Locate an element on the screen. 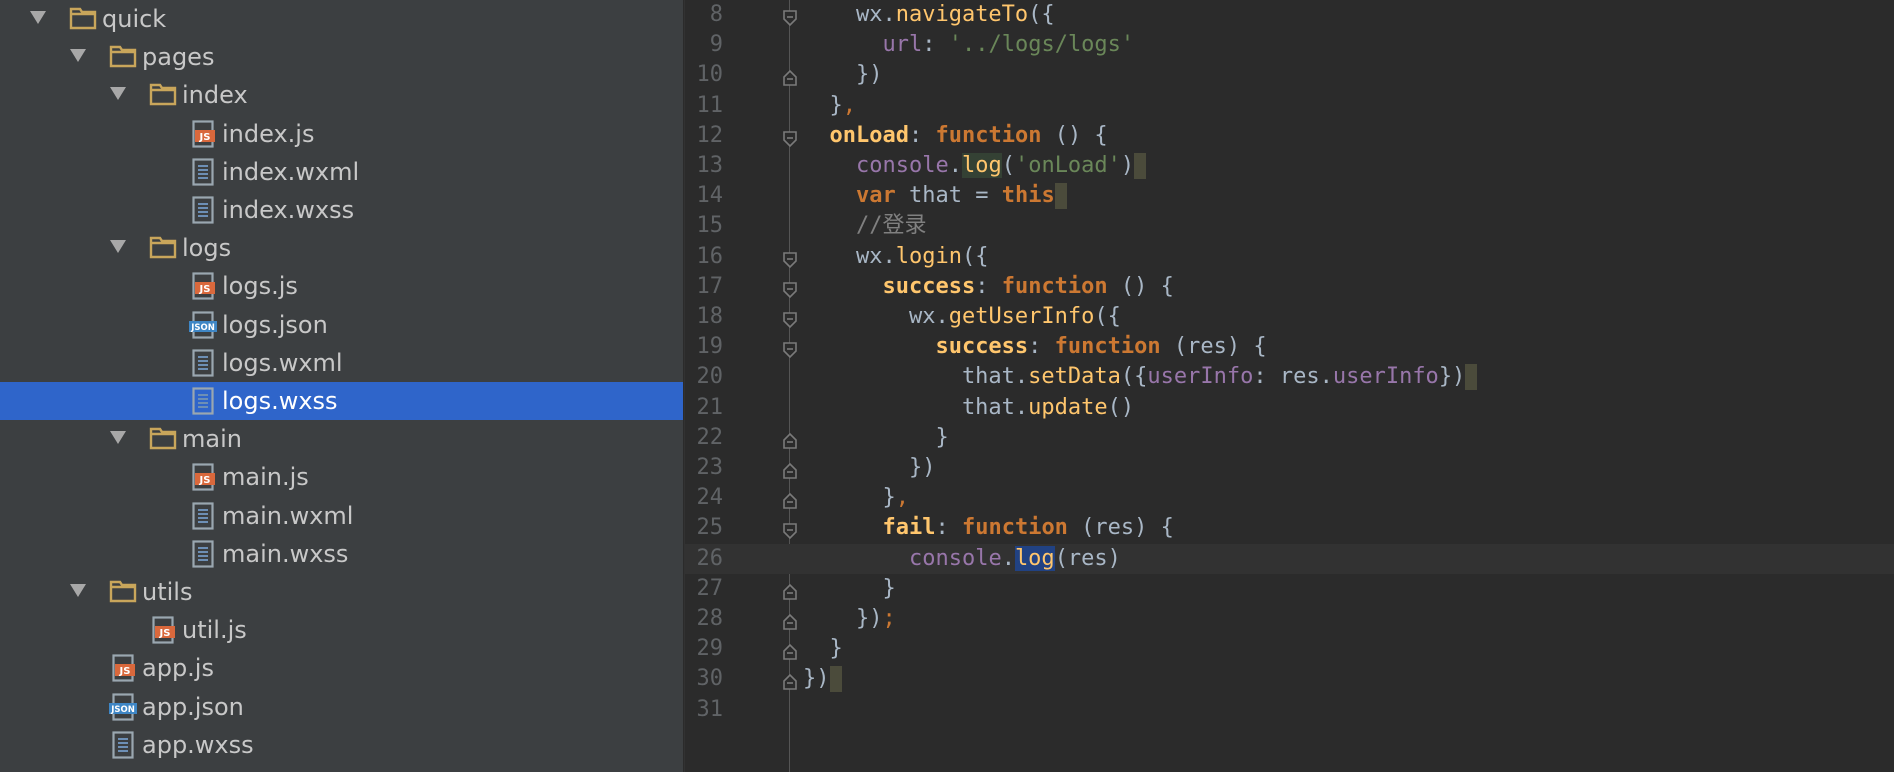 The width and height of the screenshot is (1894, 772). tree-file-row: JS logs.js is located at coordinates (341, 286).